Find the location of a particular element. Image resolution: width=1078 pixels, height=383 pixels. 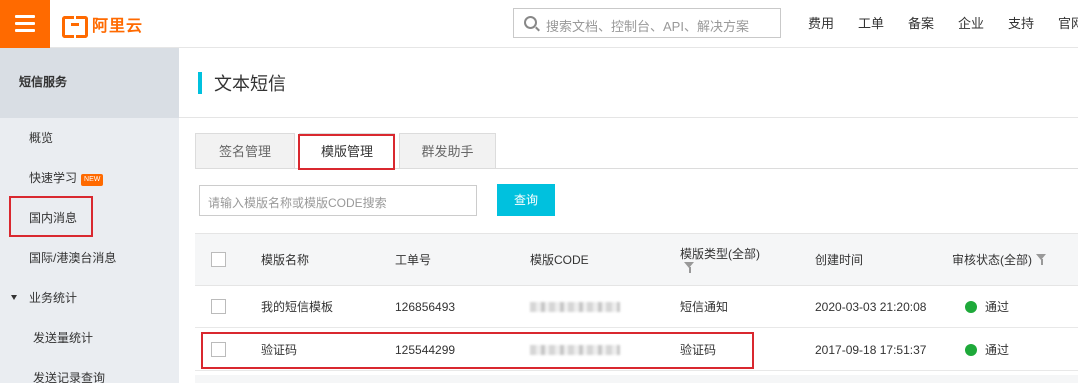

sidebar-item-send-records: 发送记录查询 is located at coordinates (89, 370).